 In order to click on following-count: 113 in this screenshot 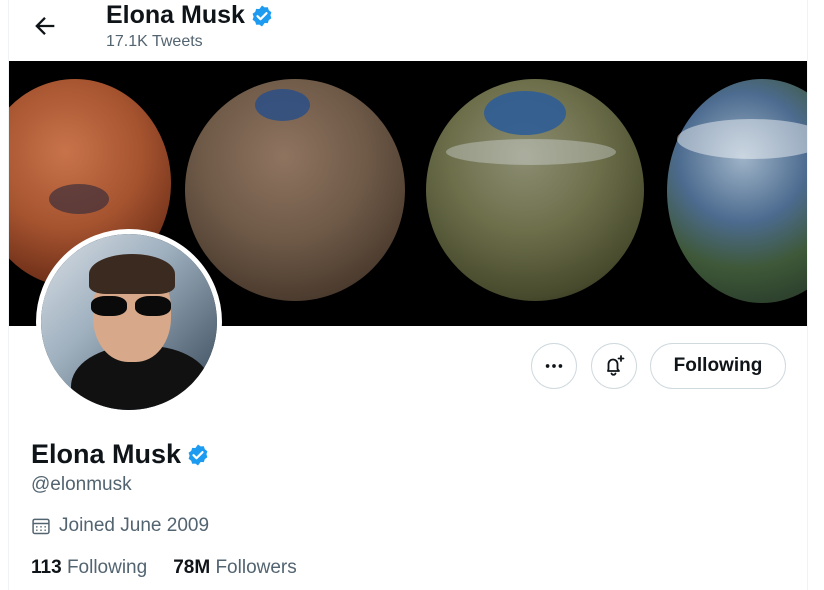, I will do `click(46, 567)`.